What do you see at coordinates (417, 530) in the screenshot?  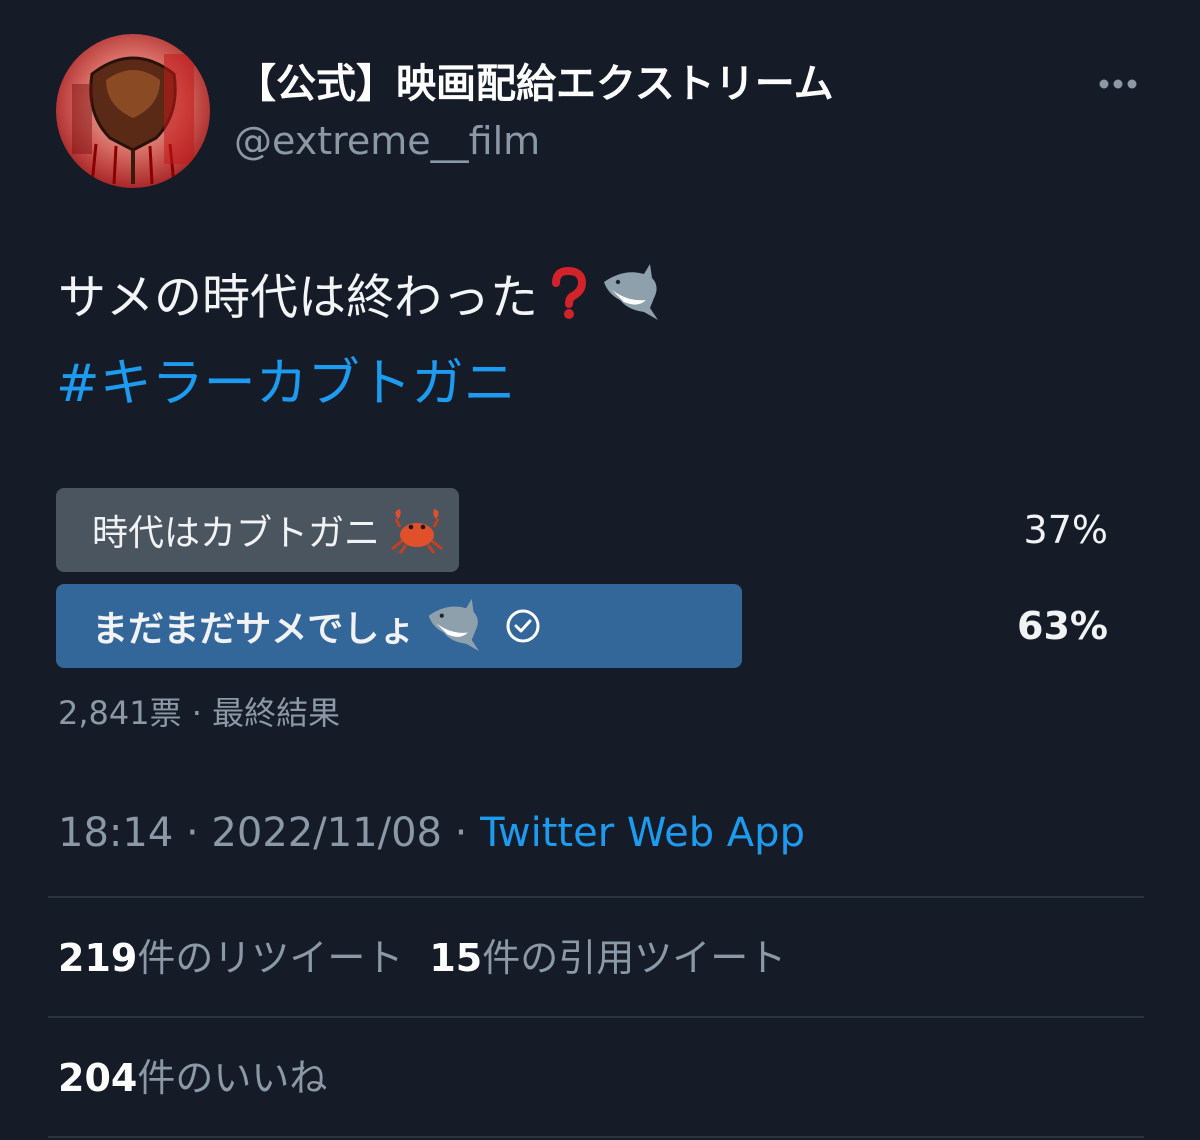 I see `crab-icon` at bounding box center [417, 530].